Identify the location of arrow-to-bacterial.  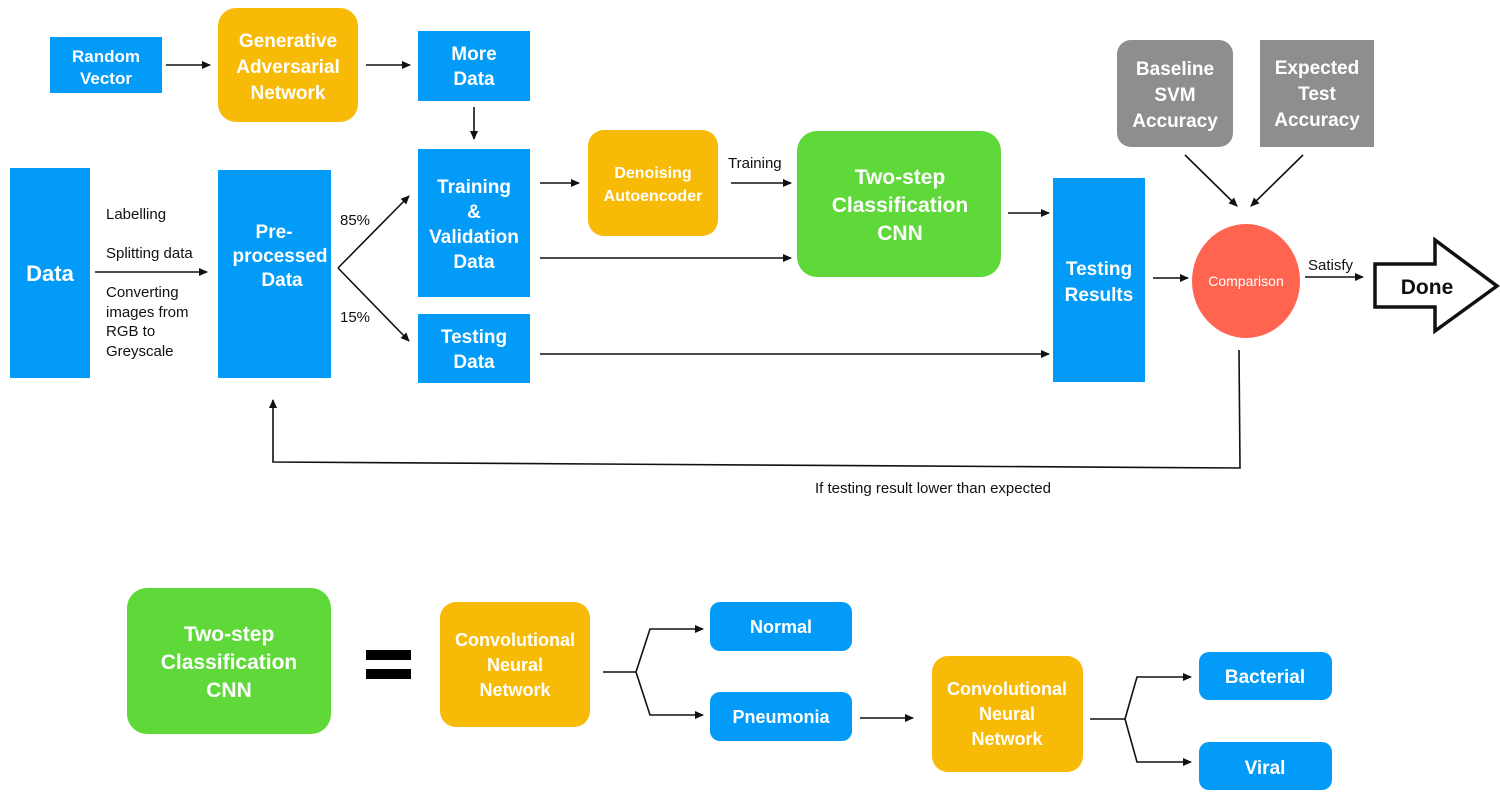
(1158, 696).